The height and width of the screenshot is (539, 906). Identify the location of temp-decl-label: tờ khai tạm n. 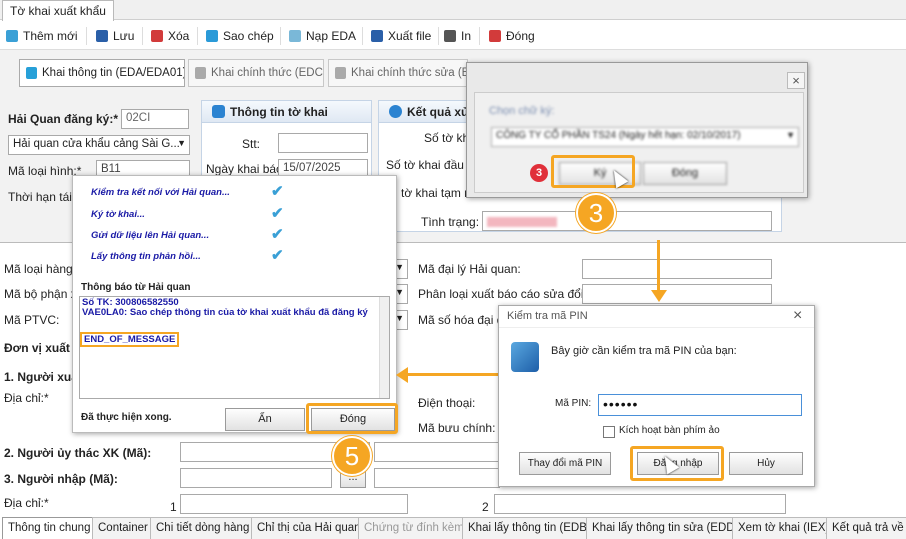
(436, 193).